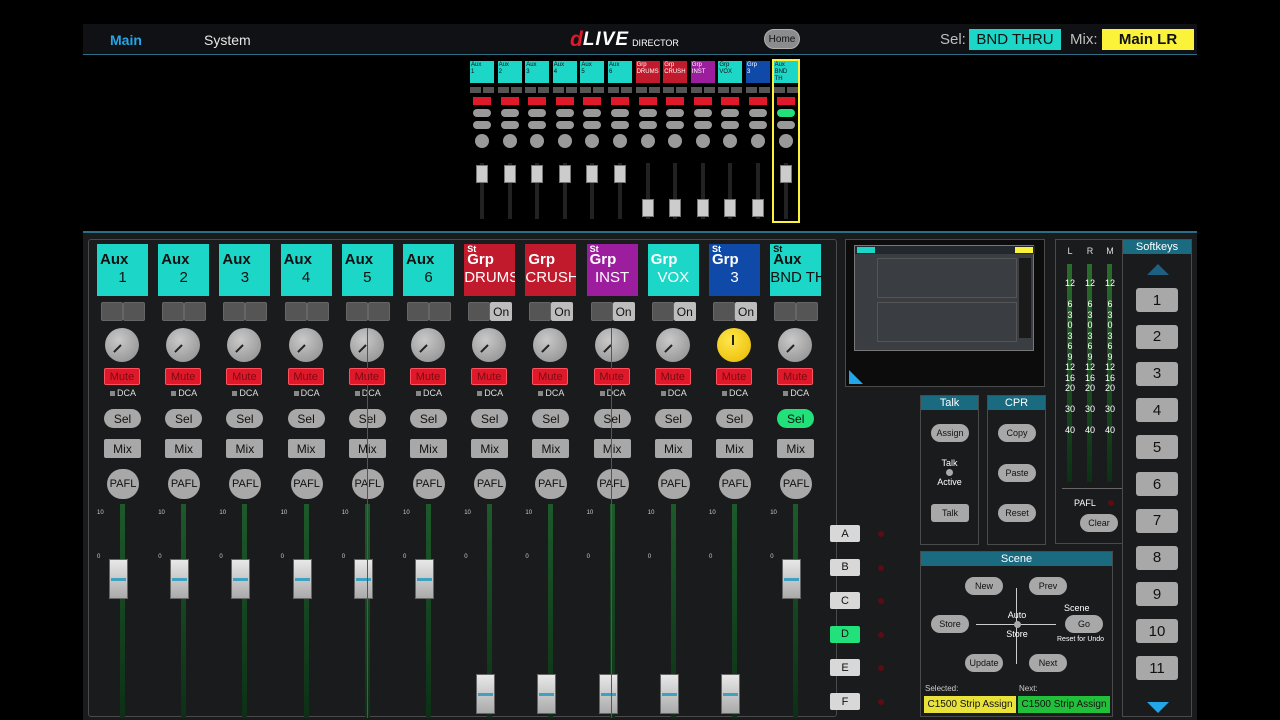 This screenshot has height=720, width=1280. Describe the element at coordinates (1157, 484) in the screenshot. I see `softkey-6: 6` at that location.